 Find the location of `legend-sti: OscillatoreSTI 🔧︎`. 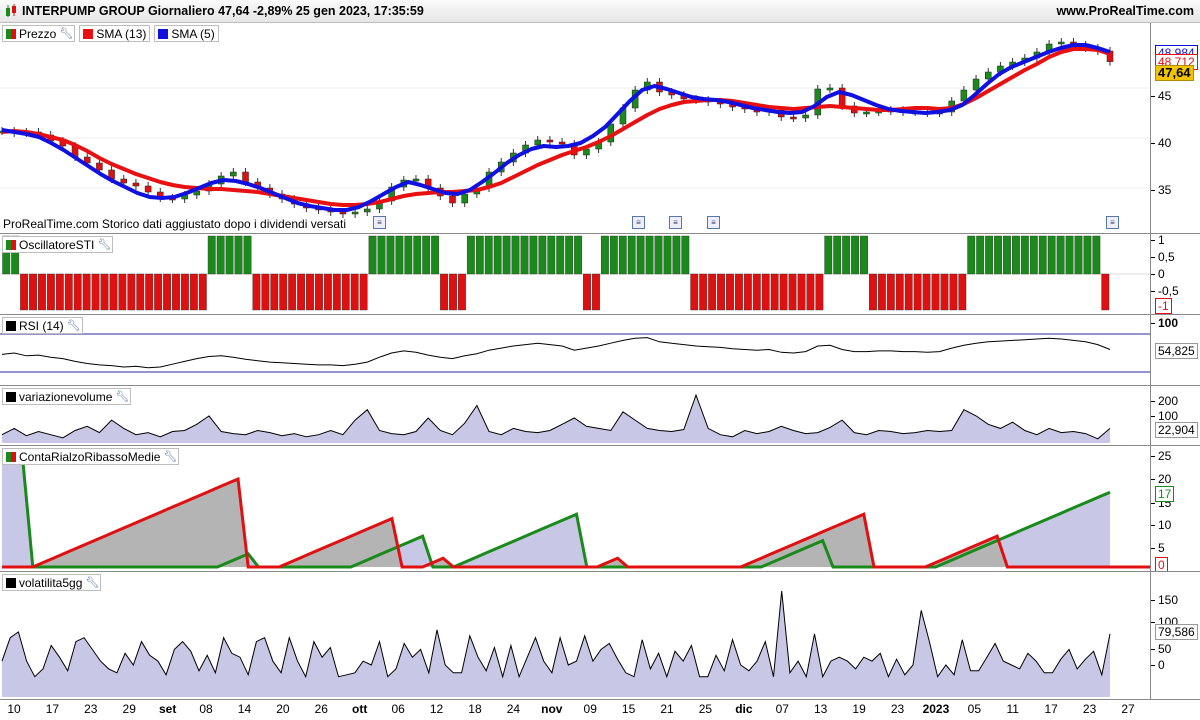

legend-sti: OscillatoreSTI 🔧︎ is located at coordinates (58, 244).